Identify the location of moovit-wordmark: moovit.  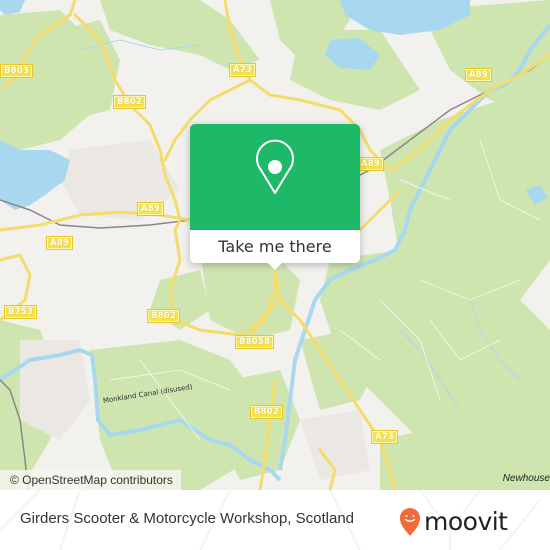
(466, 521).